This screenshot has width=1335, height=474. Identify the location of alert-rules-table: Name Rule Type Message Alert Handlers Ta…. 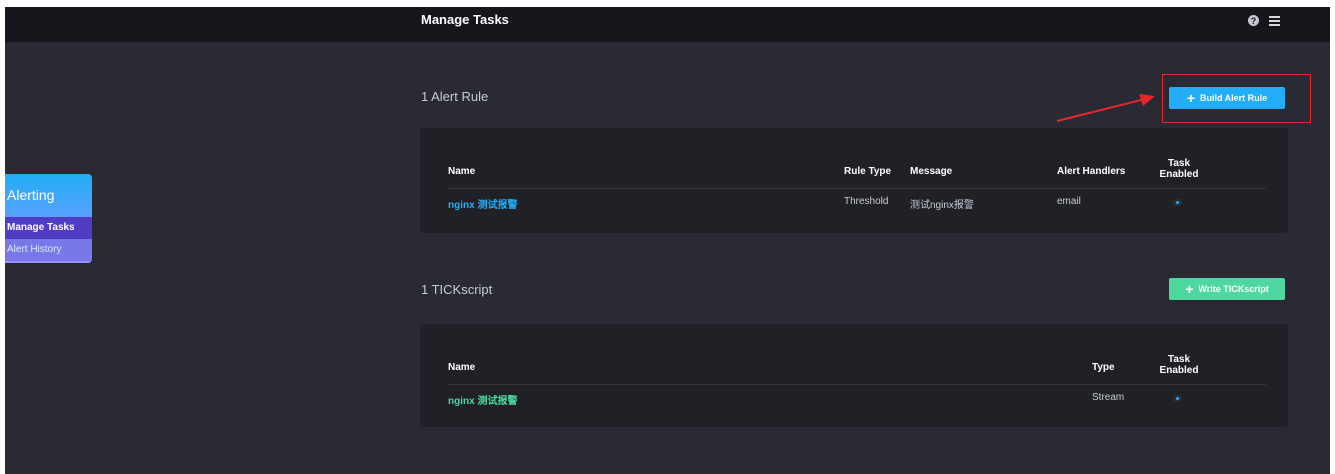
(854, 180).